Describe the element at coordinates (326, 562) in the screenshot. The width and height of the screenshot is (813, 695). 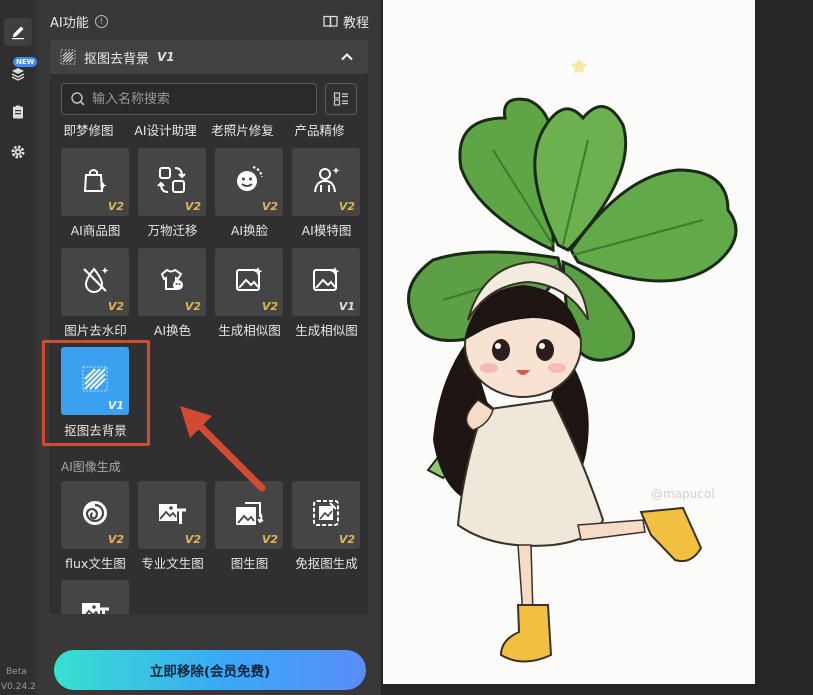
I see `tool-label: 免抠图生成` at that location.